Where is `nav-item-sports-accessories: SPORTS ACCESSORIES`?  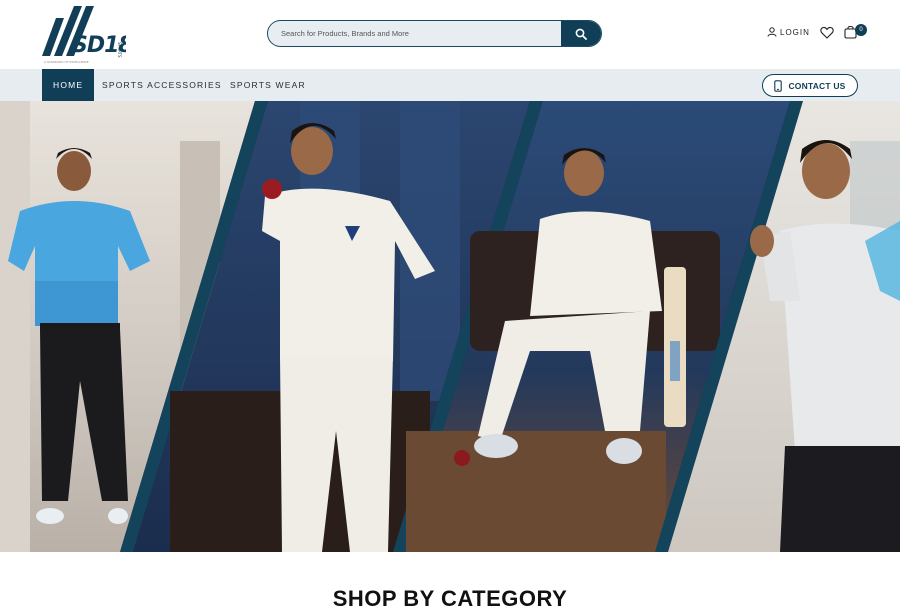
nav-item-sports-accessories: SPORTS ACCESSORIES is located at coordinates (162, 85).